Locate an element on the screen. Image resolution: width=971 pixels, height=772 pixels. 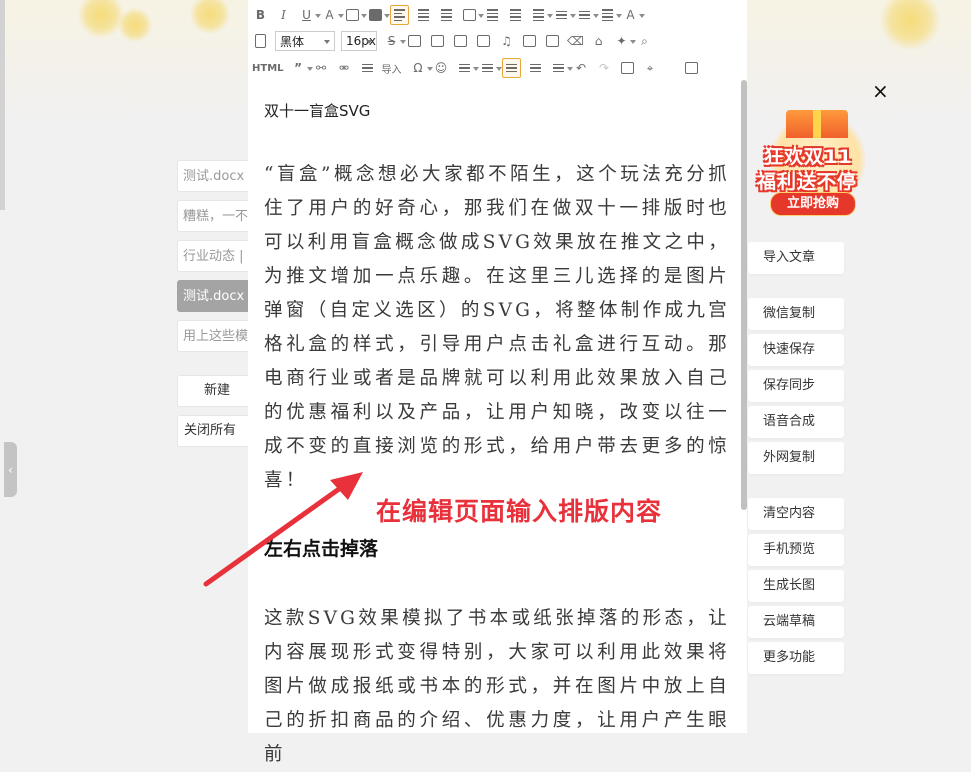
promo-banner: 狂欢双11 福利送不停 立即抢购 is located at coordinates (819, 164).